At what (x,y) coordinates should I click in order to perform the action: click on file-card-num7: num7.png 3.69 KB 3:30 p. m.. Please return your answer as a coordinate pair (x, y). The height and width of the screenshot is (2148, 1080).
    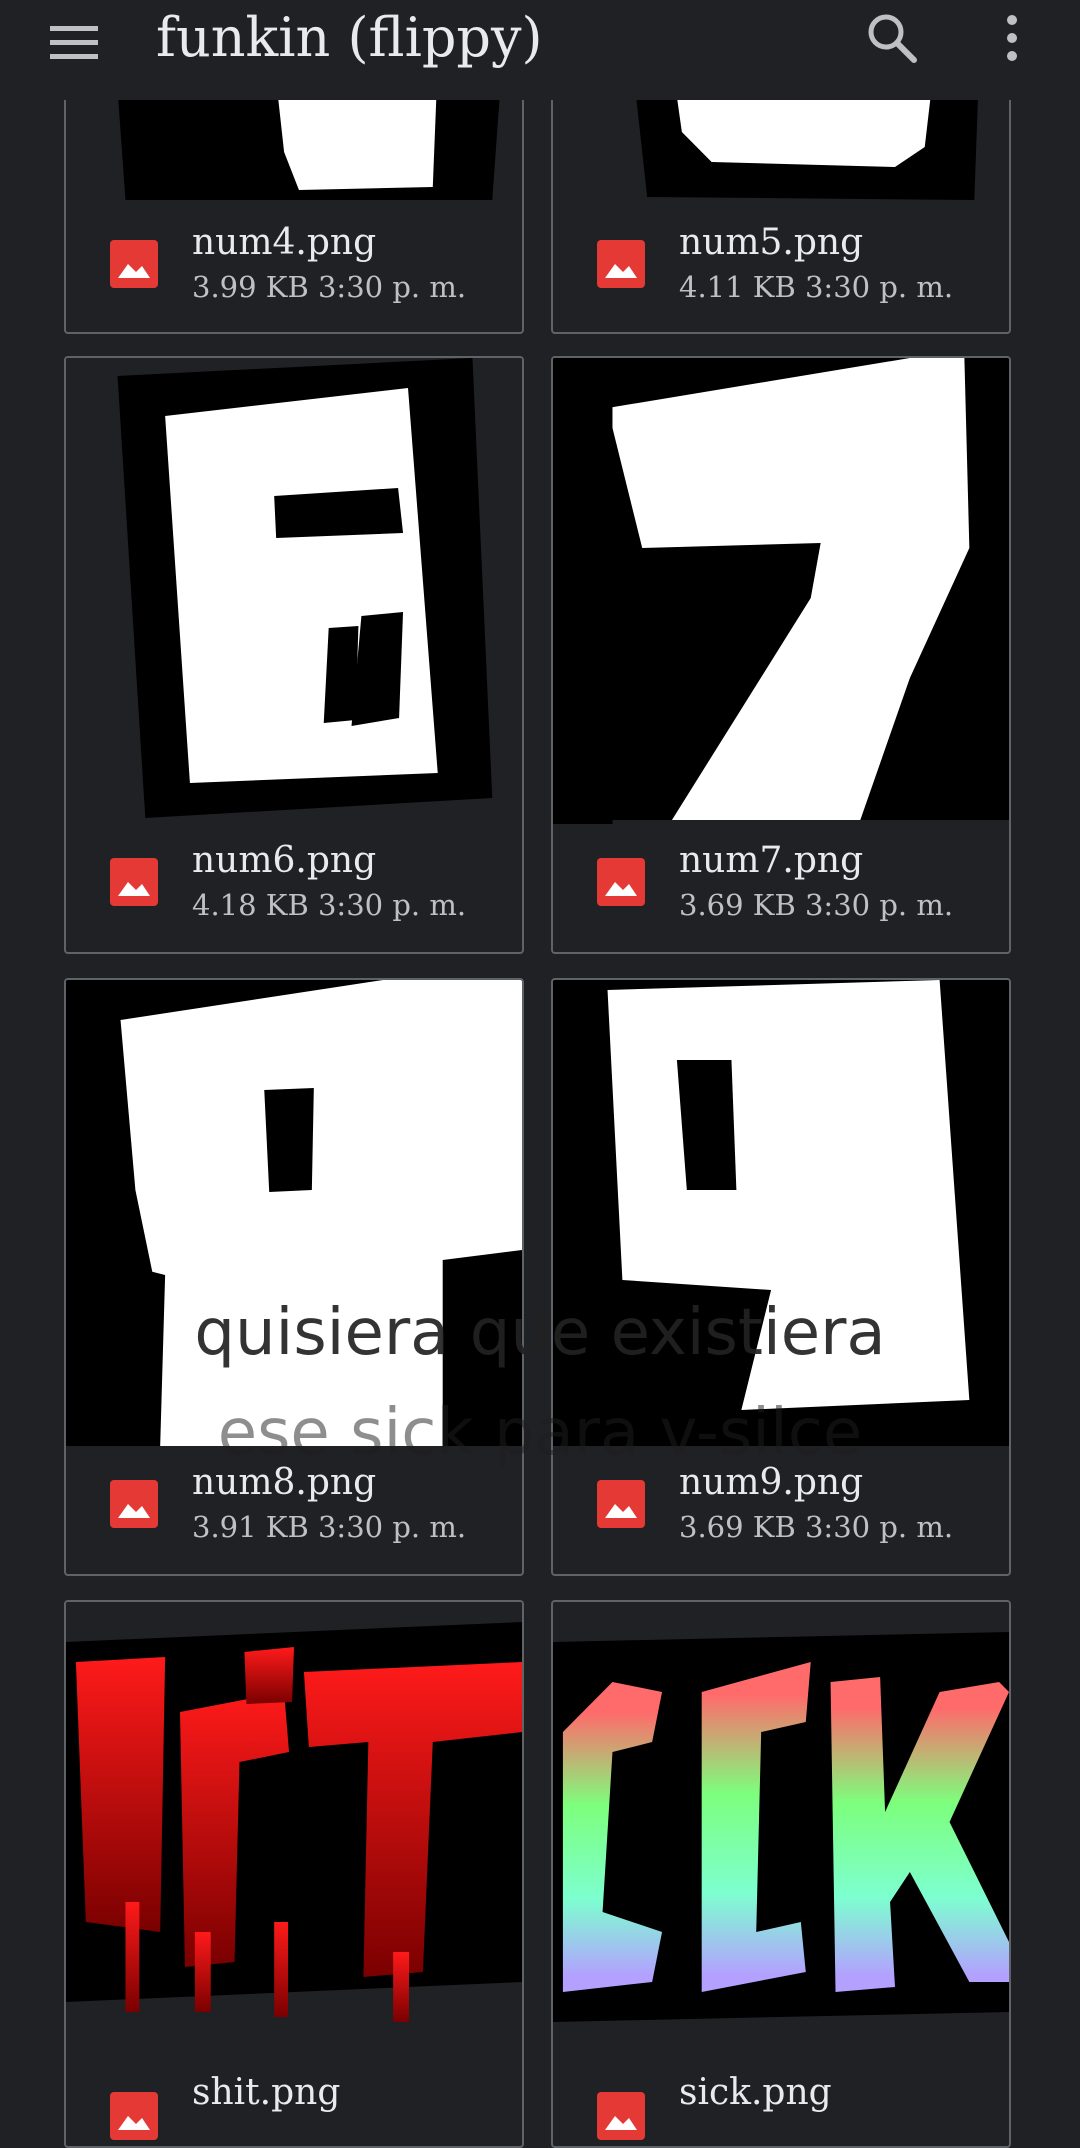
    Looking at the image, I should click on (781, 655).